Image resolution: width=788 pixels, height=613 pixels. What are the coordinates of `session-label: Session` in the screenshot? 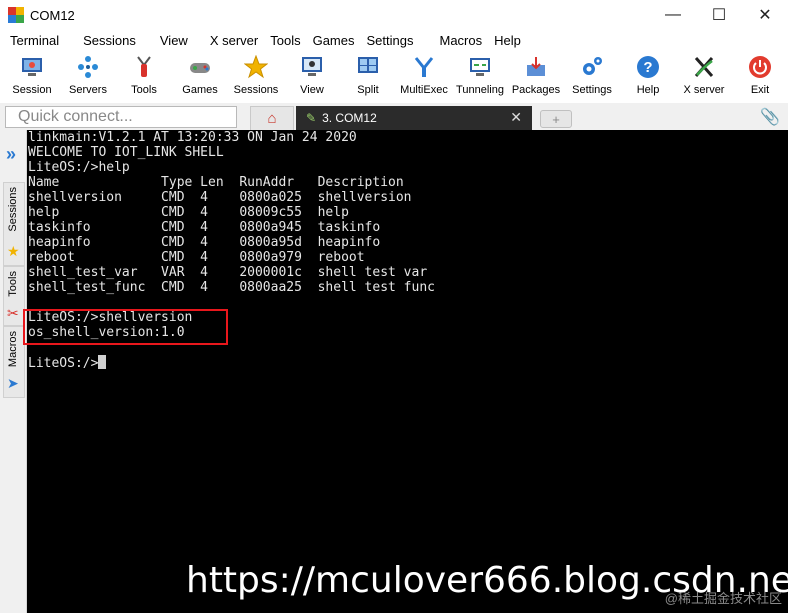 It's located at (32, 90).